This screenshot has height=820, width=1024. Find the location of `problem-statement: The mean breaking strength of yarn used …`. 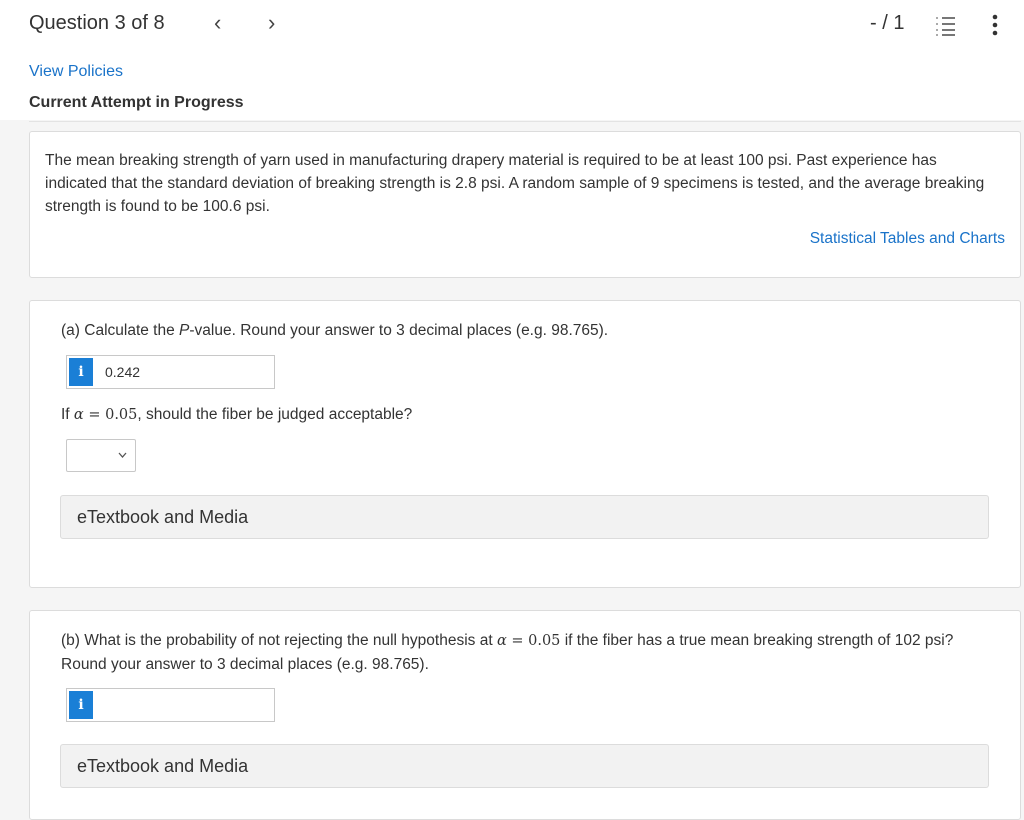

problem-statement: The mean breaking strength of yarn used … is located at coordinates (515, 183).